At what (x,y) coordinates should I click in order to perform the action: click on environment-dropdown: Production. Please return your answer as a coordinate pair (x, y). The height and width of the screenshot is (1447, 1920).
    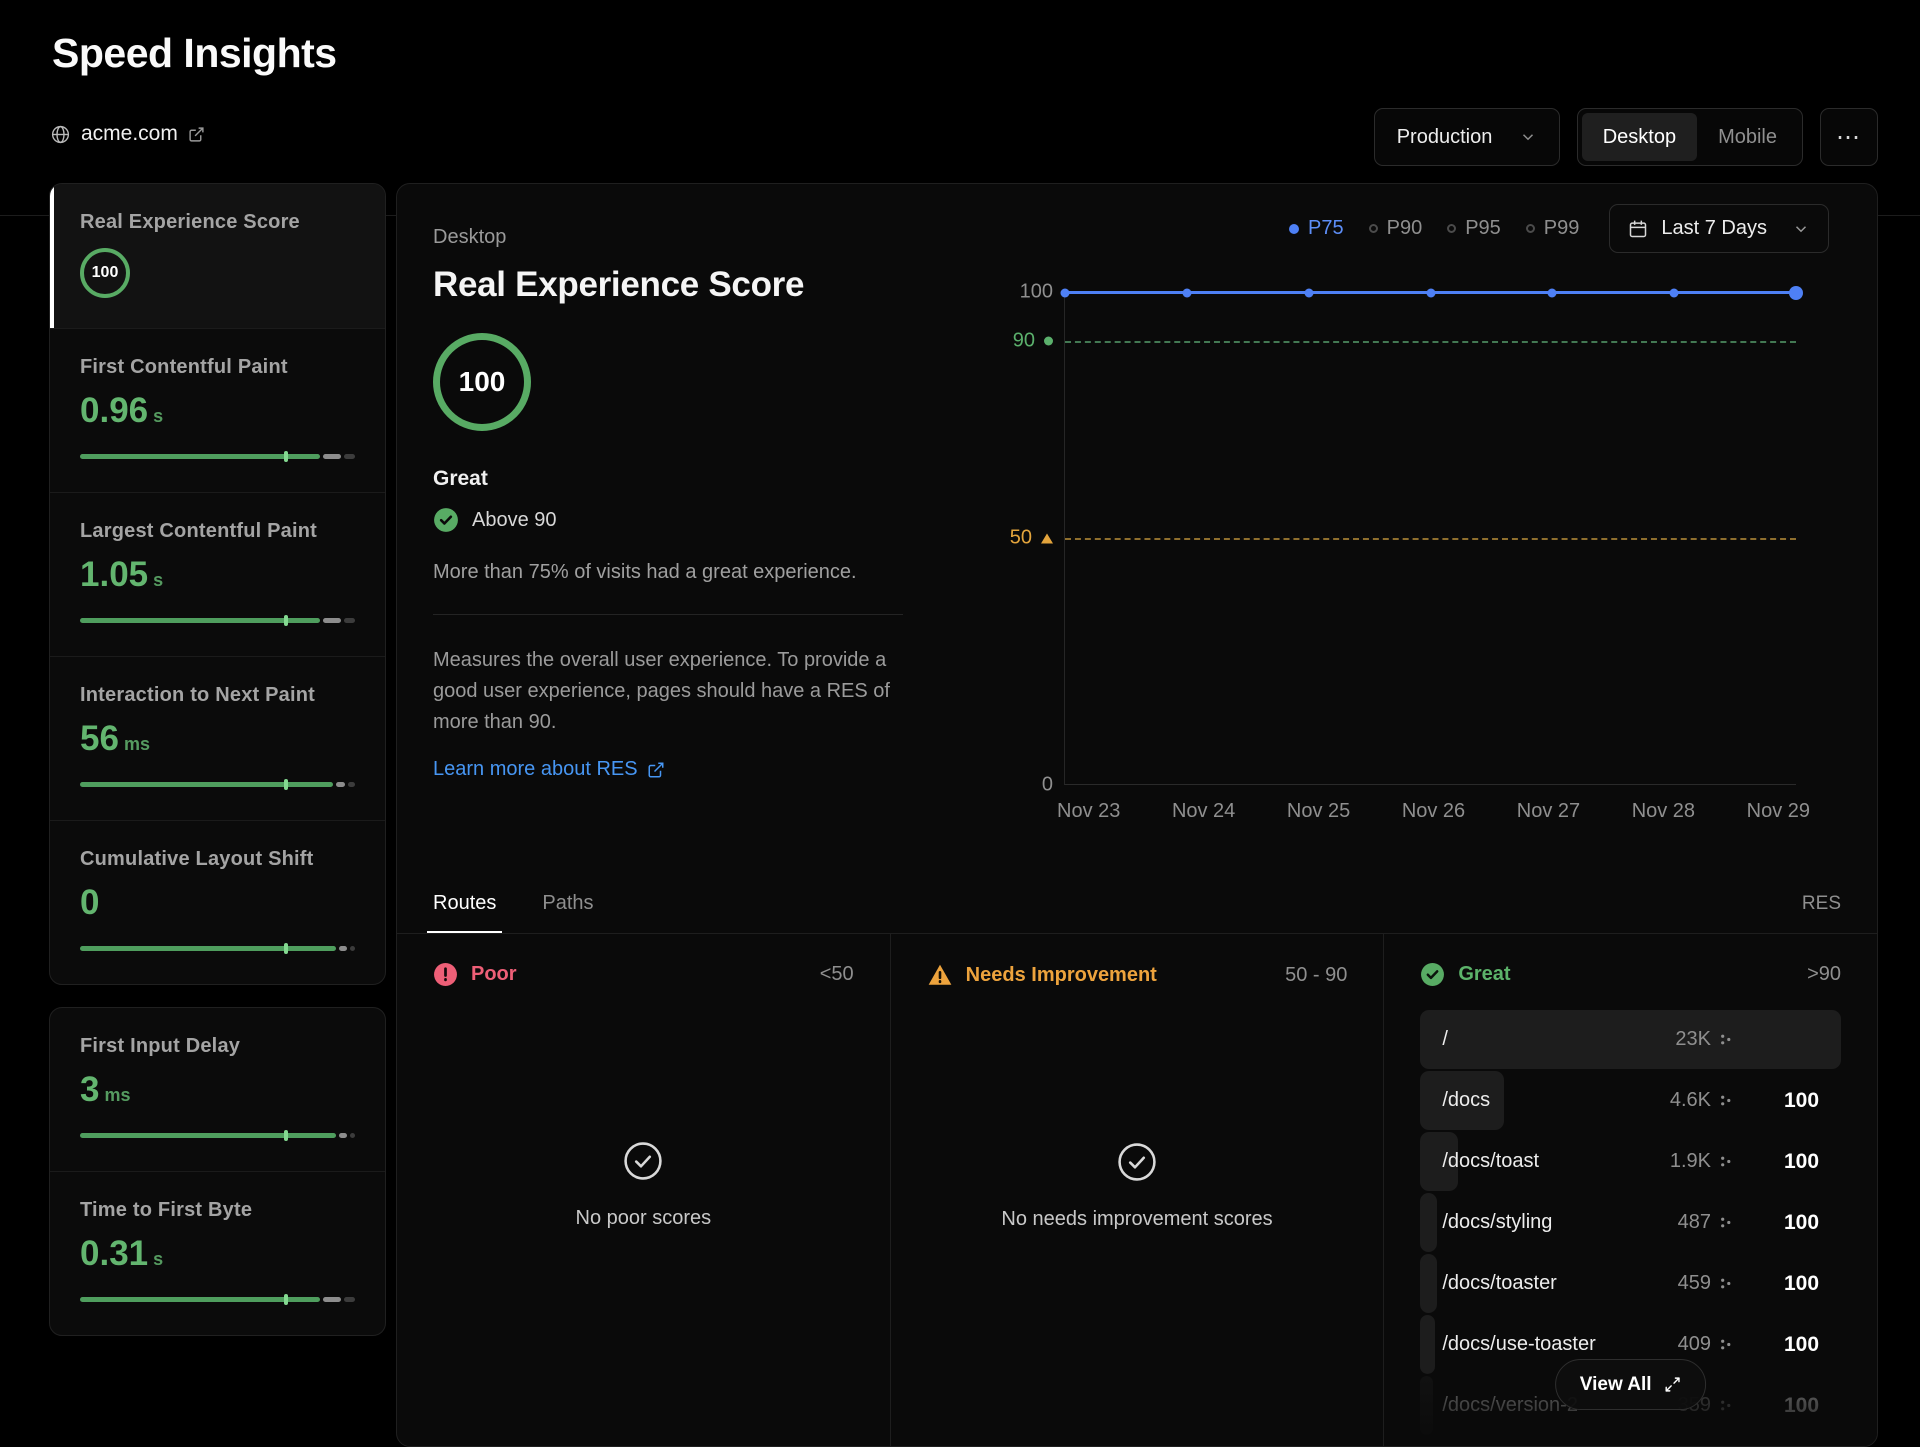
    Looking at the image, I should click on (1466, 137).